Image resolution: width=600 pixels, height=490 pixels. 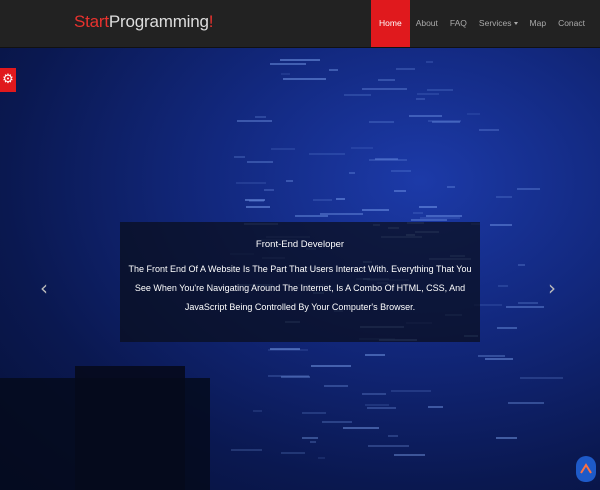 What do you see at coordinates (130, 428) in the screenshot?
I see `hero-dark-block` at bounding box center [130, 428].